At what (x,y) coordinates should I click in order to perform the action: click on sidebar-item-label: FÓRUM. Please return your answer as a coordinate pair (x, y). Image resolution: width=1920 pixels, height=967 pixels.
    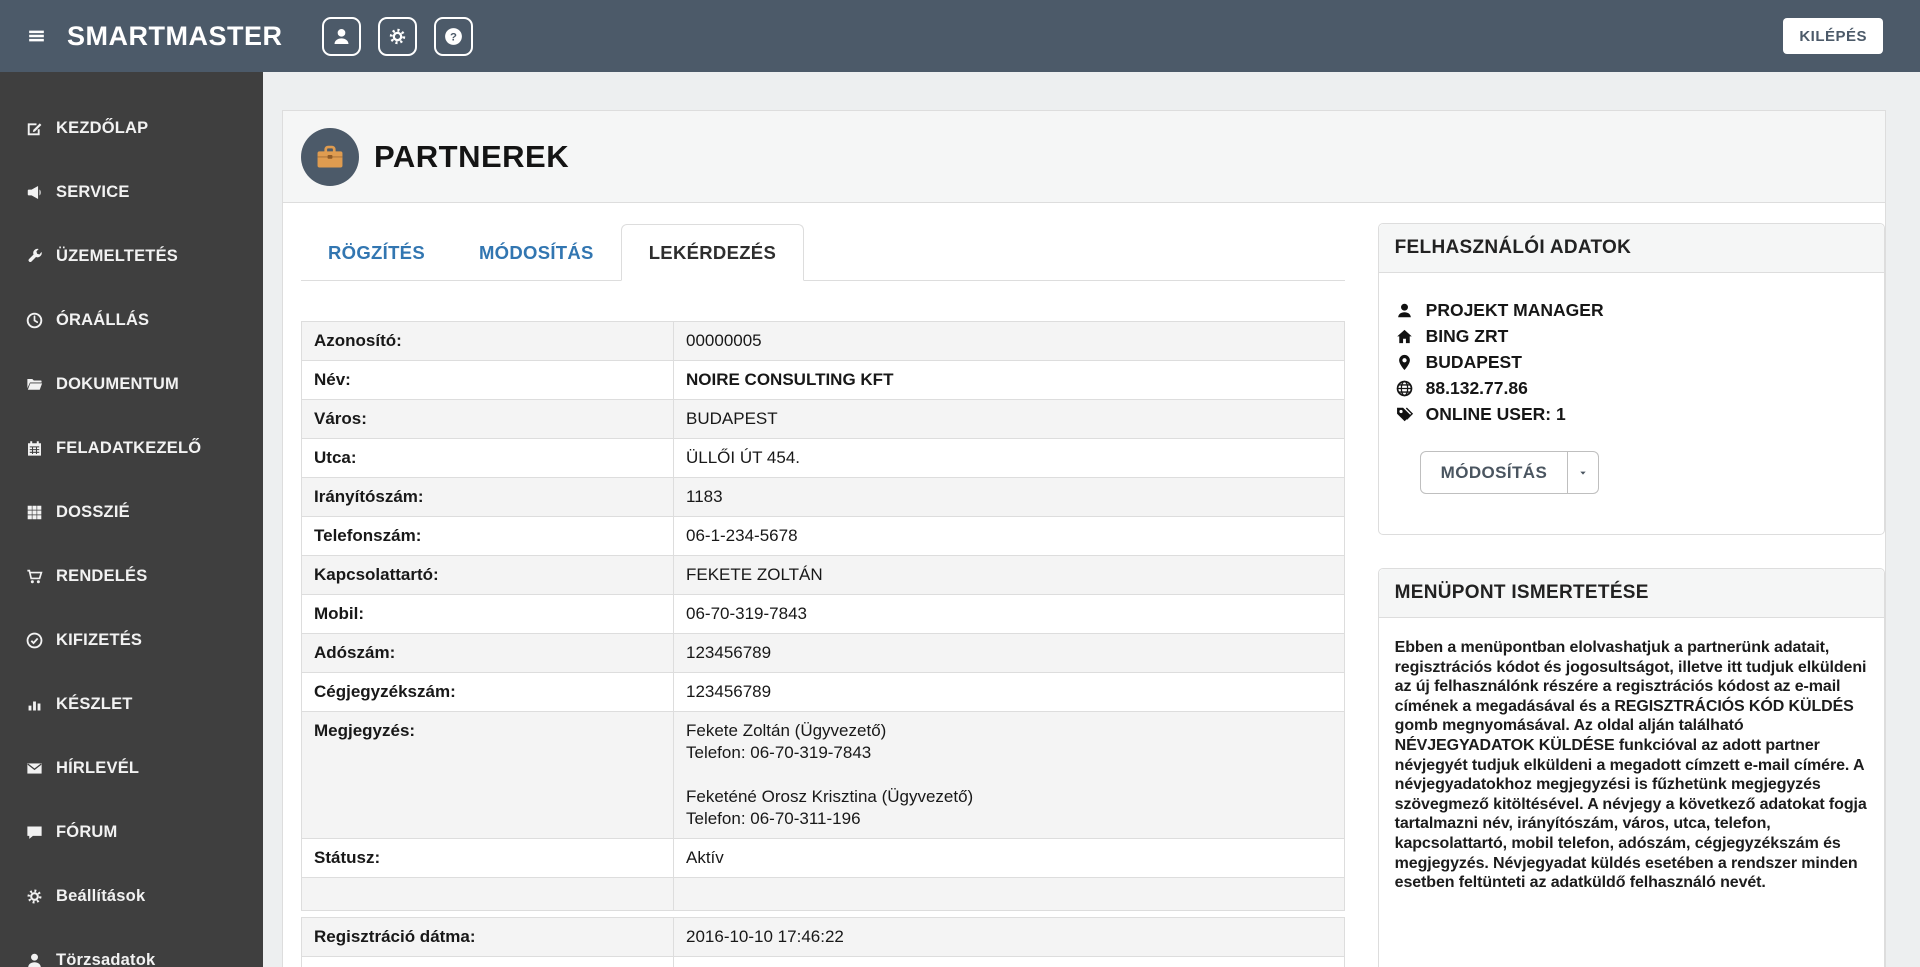
    Looking at the image, I should click on (87, 831).